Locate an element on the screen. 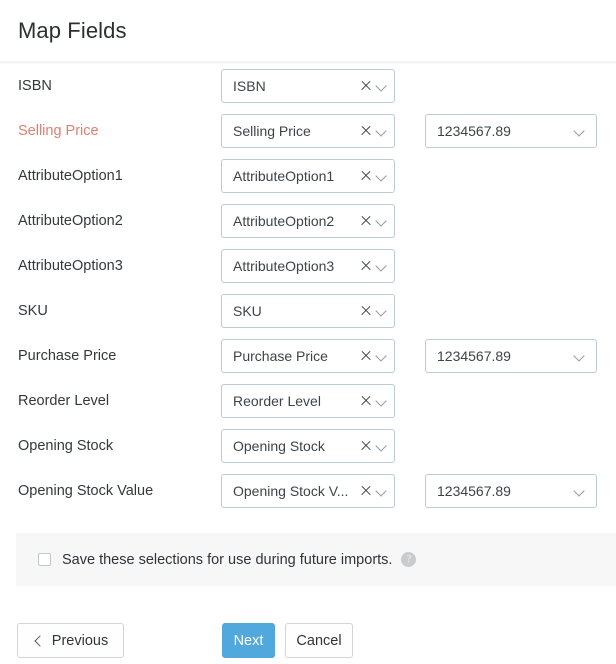 The height and width of the screenshot is (664, 616). chevron-left-icon is located at coordinates (38, 640).